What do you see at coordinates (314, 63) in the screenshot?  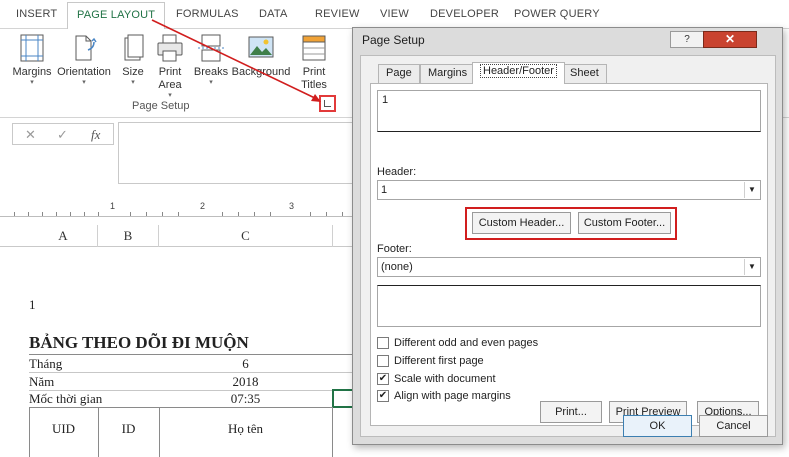 I see `print-titles-button: Print Titles` at bounding box center [314, 63].